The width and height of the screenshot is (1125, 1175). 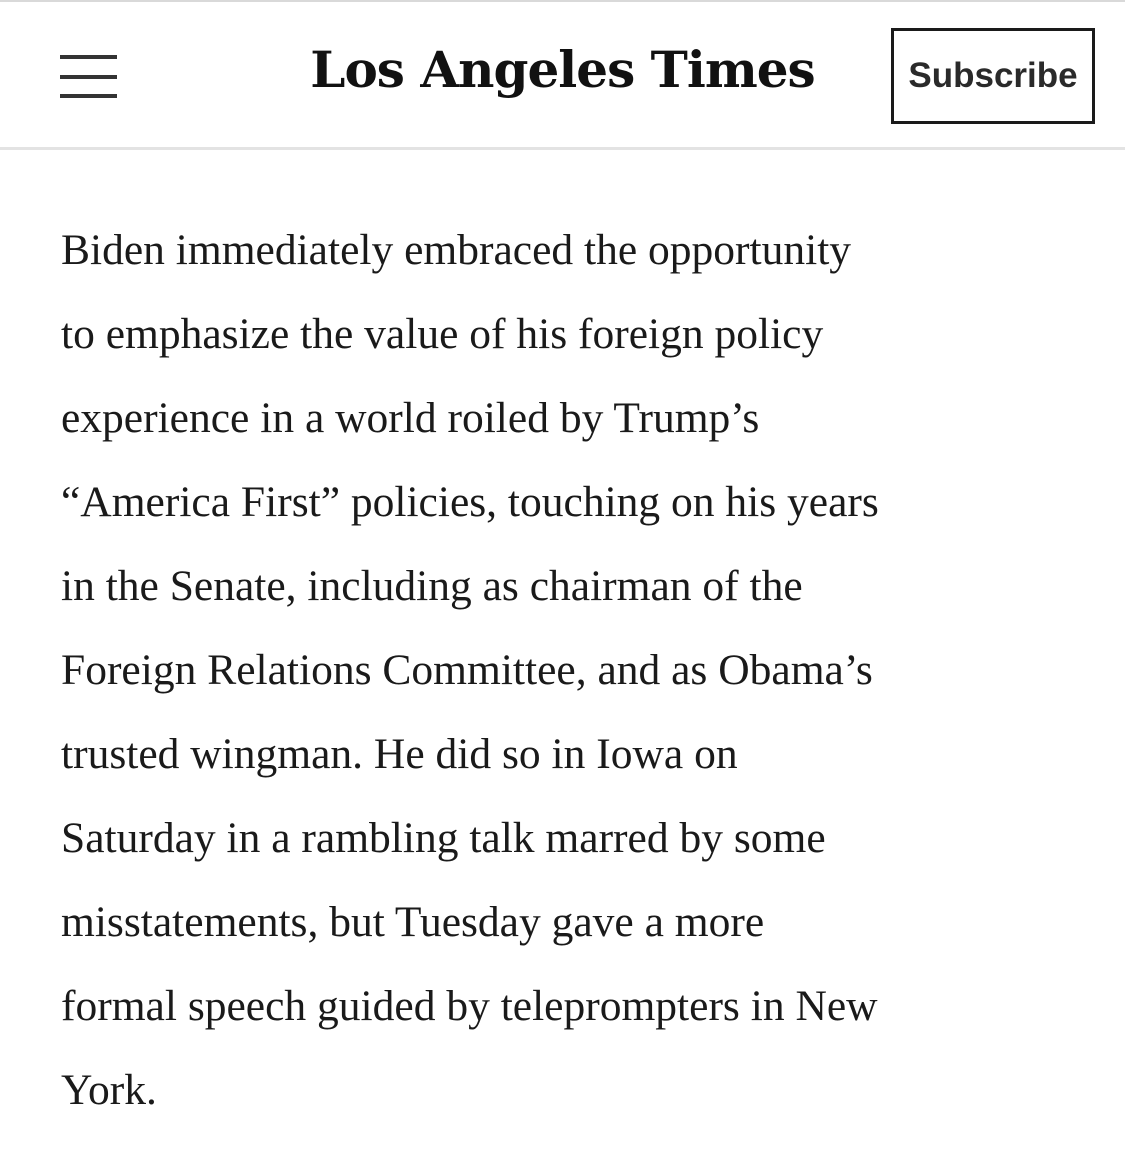 I want to click on site-header: Los Angeles Times Subscribe, so click(x=562, y=76).